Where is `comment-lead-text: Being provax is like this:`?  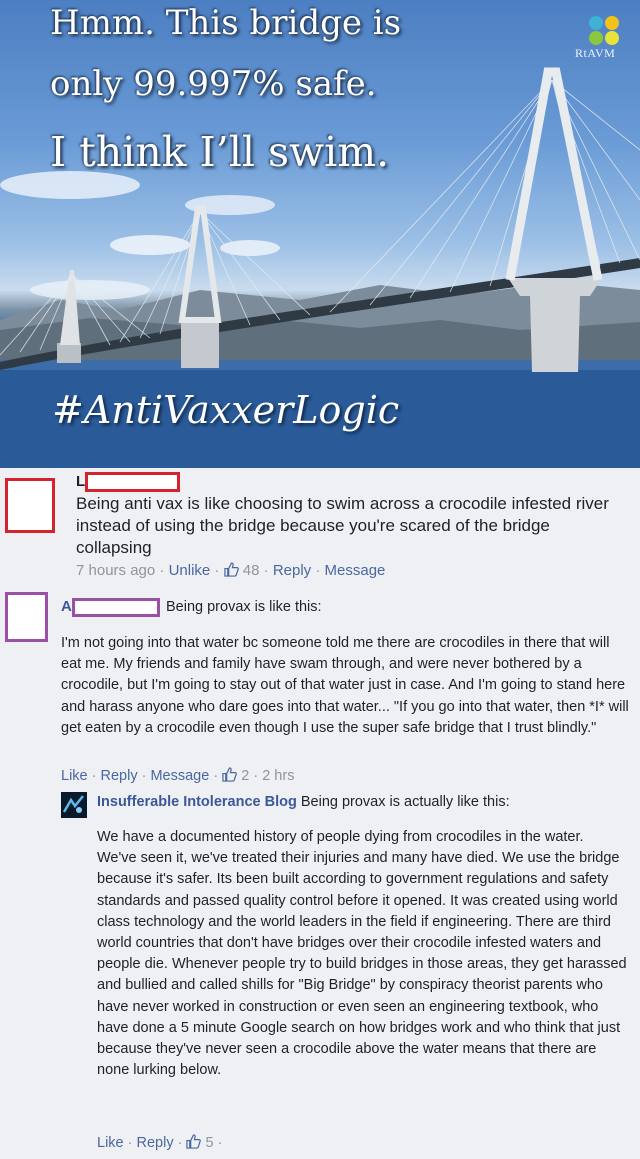
comment-lead-text: Being provax is like this: is located at coordinates (244, 607).